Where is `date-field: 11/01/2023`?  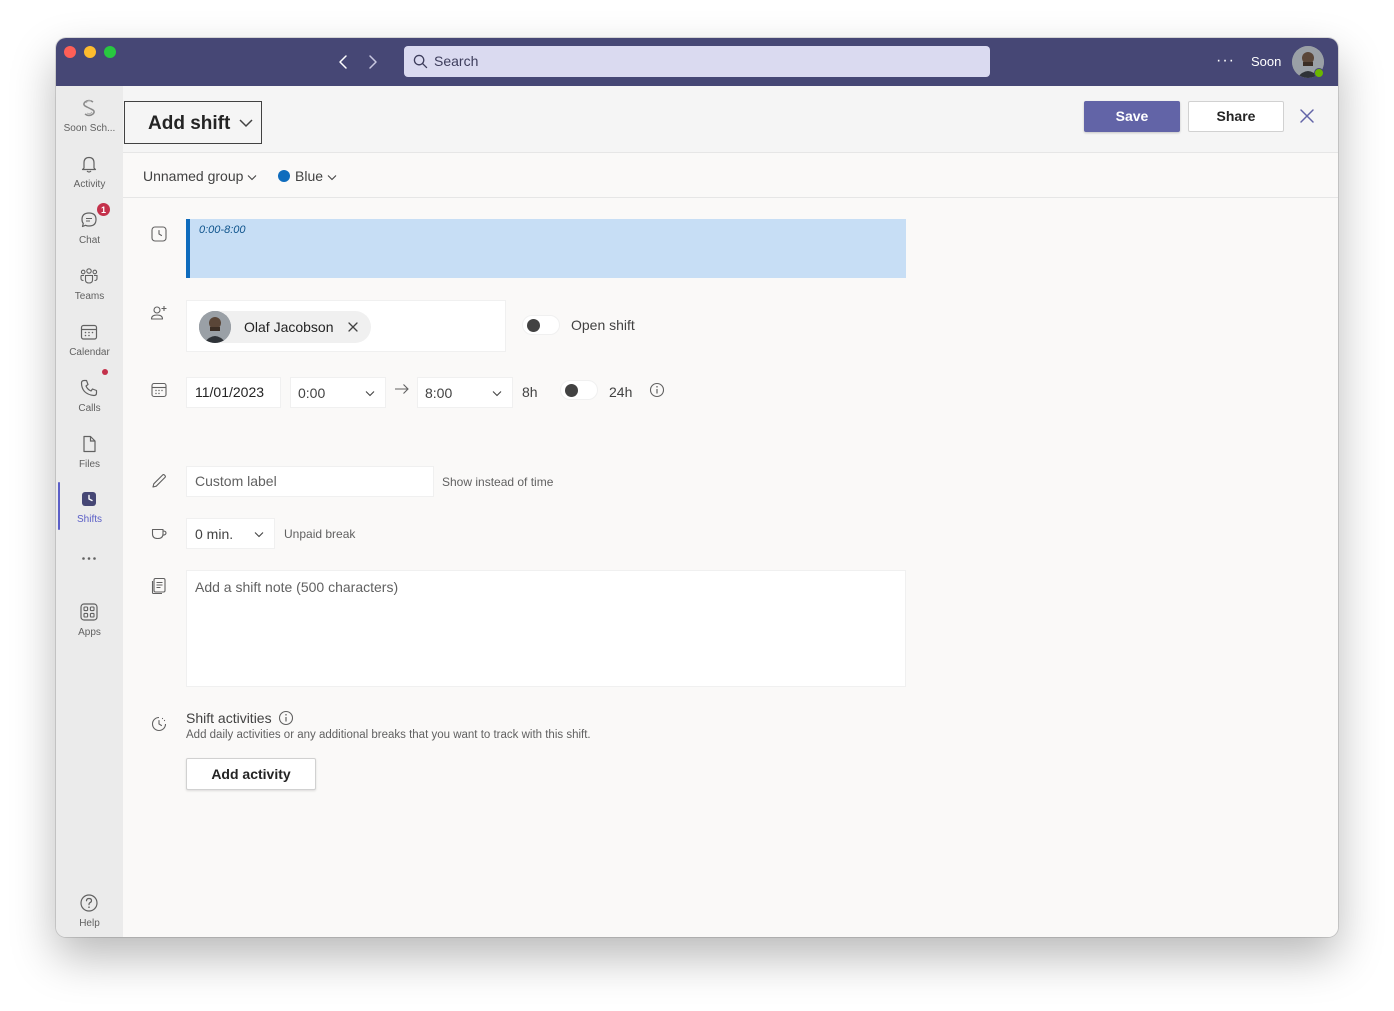
date-field: 11/01/2023 is located at coordinates (233, 392).